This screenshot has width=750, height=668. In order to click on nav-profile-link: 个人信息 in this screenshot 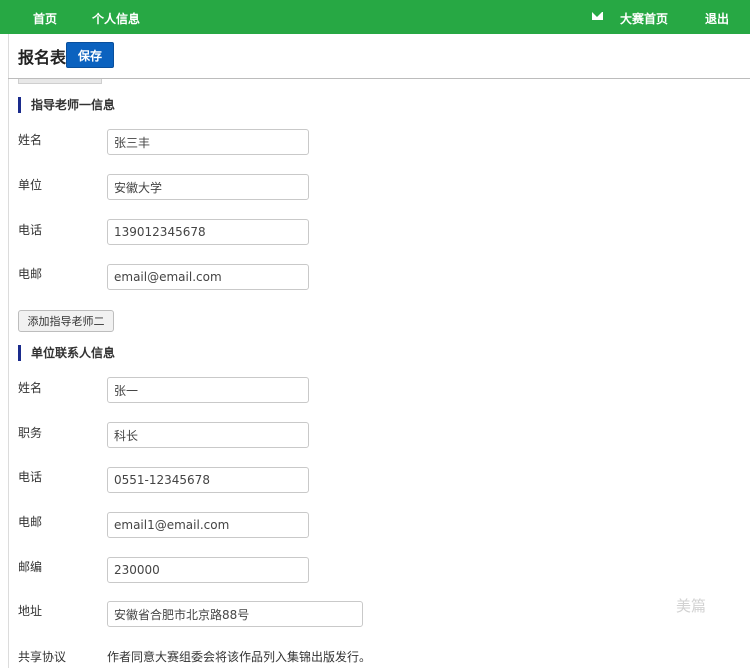, I will do `click(116, 18)`.